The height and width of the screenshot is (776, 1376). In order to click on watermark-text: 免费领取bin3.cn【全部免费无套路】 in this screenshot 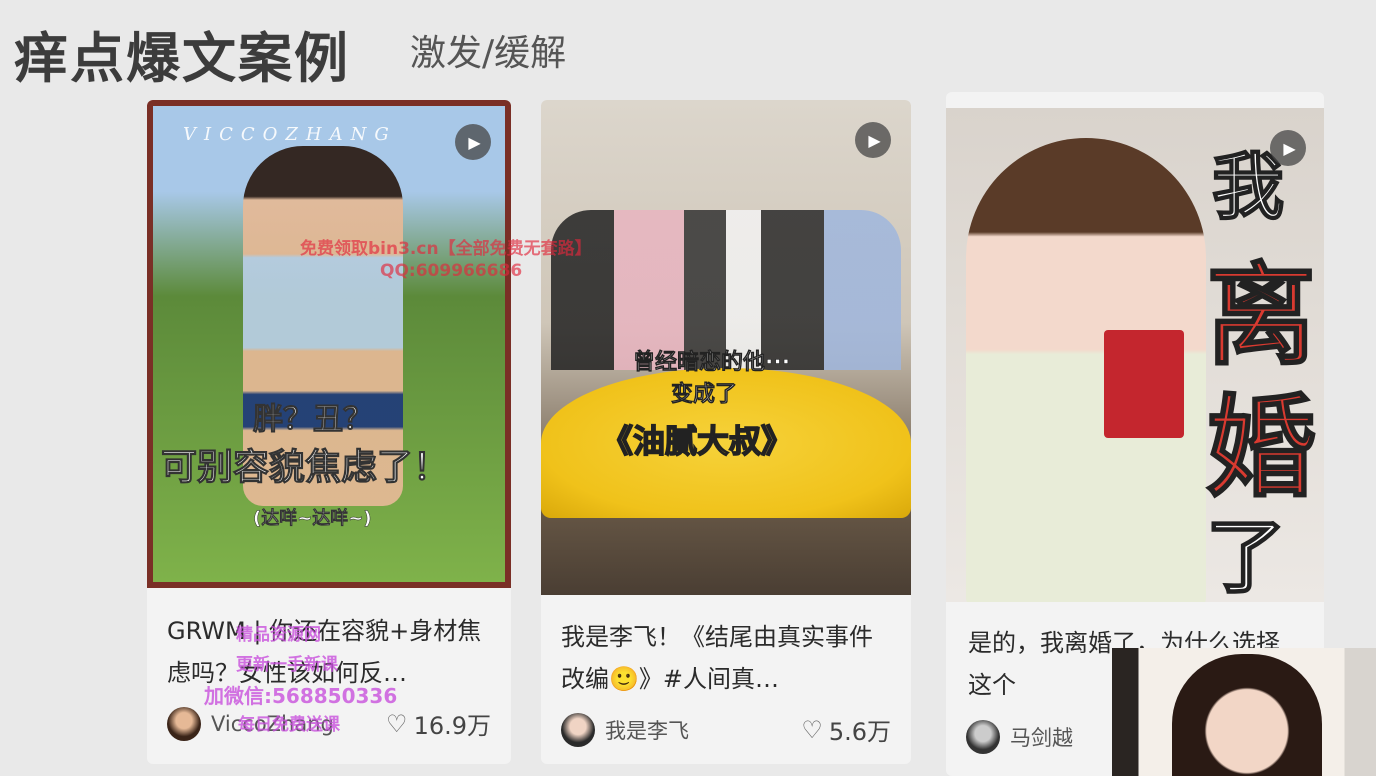, I will do `click(446, 249)`.